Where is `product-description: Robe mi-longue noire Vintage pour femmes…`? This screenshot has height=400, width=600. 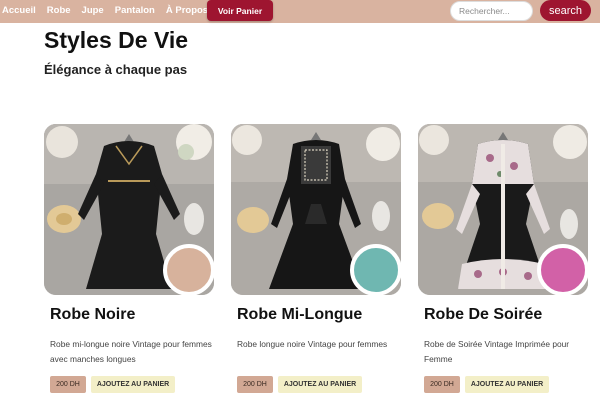 product-description: Robe mi-longue noire Vintage pour femmes… is located at coordinates (131, 351).